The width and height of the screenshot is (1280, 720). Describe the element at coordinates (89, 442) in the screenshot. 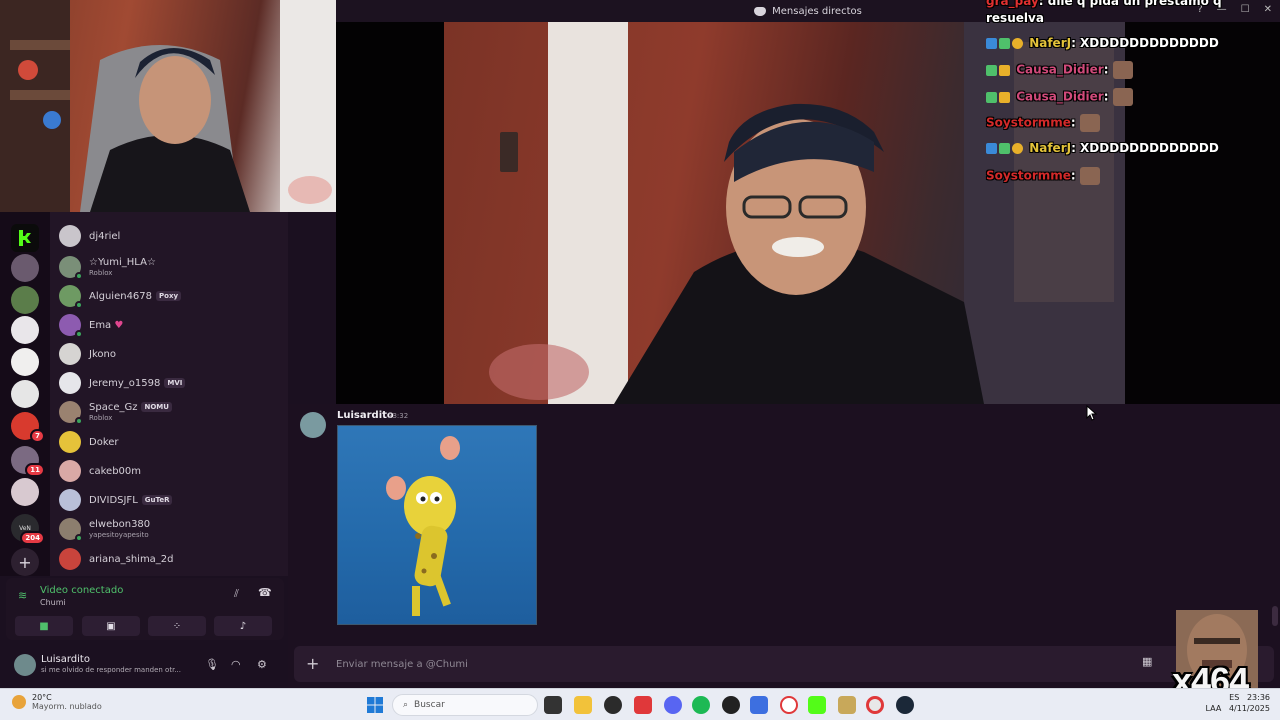

I see `list-item: Doker` at that location.